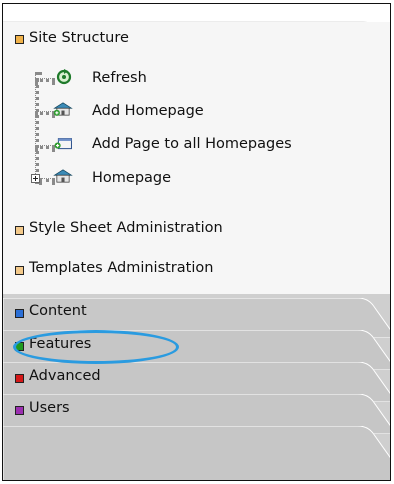  Describe the element at coordinates (65, 376) in the screenshot. I see `tab-advanced-label: Advanced` at that location.